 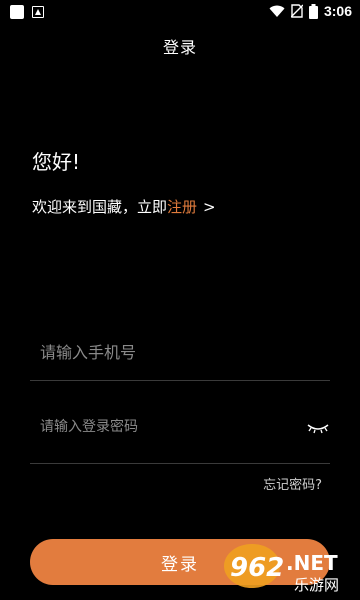 I want to click on register-link: 注册, so click(x=182, y=207).